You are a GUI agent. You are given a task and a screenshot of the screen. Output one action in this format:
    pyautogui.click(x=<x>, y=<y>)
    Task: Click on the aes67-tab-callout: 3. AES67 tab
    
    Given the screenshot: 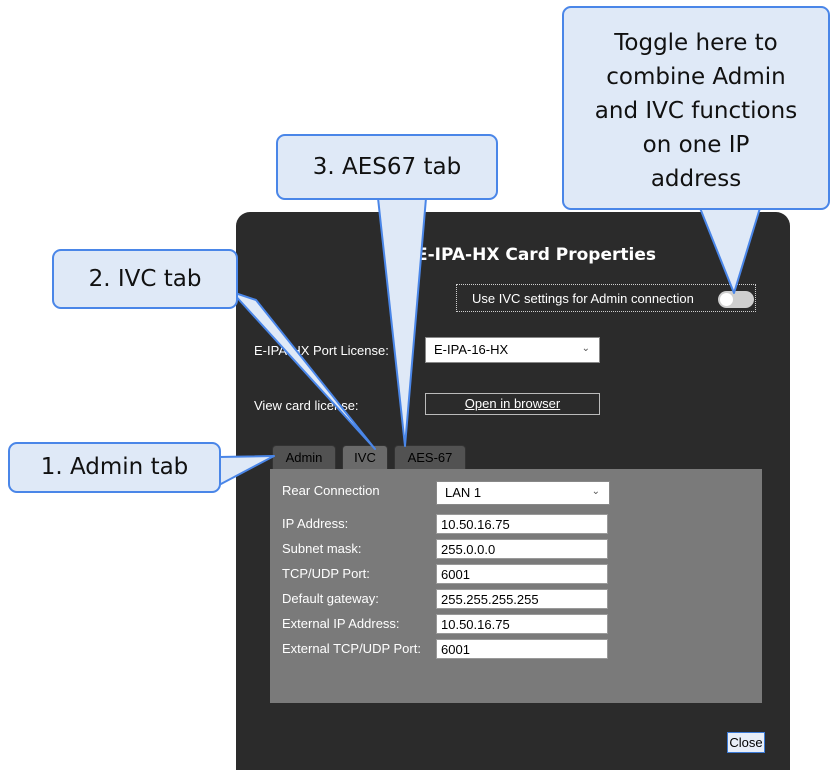 What is the action you would take?
    pyautogui.click(x=387, y=167)
    